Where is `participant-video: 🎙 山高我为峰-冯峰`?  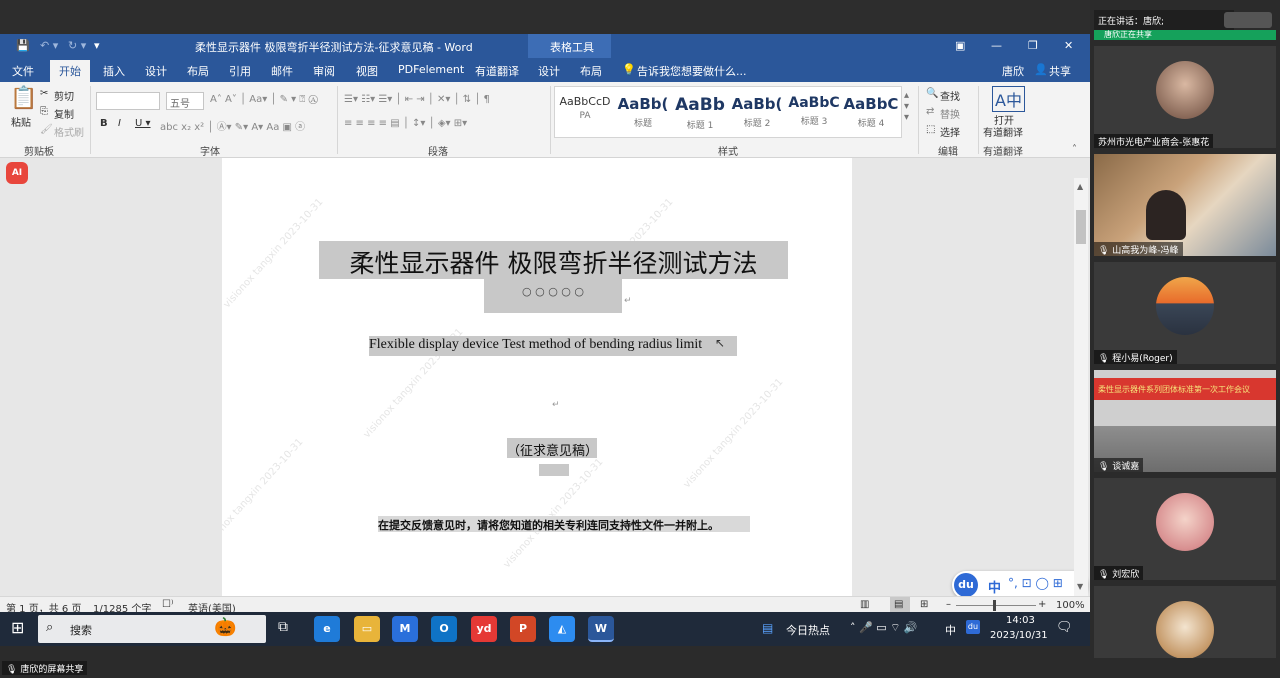
participant-video: 🎙 山高我为峰-冯峰 is located at coordinates (1185, 205).